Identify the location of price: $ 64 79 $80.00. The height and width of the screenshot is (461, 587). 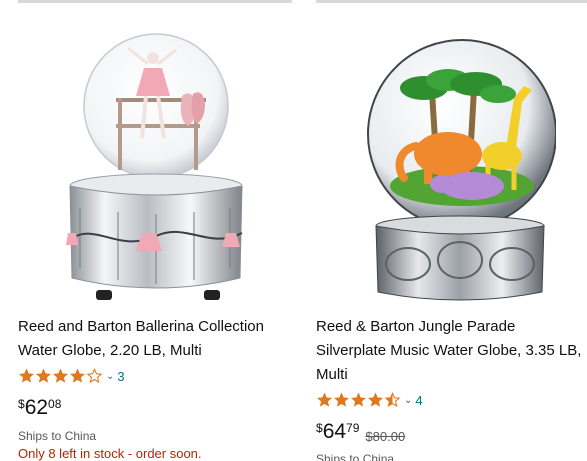
(360, 432).